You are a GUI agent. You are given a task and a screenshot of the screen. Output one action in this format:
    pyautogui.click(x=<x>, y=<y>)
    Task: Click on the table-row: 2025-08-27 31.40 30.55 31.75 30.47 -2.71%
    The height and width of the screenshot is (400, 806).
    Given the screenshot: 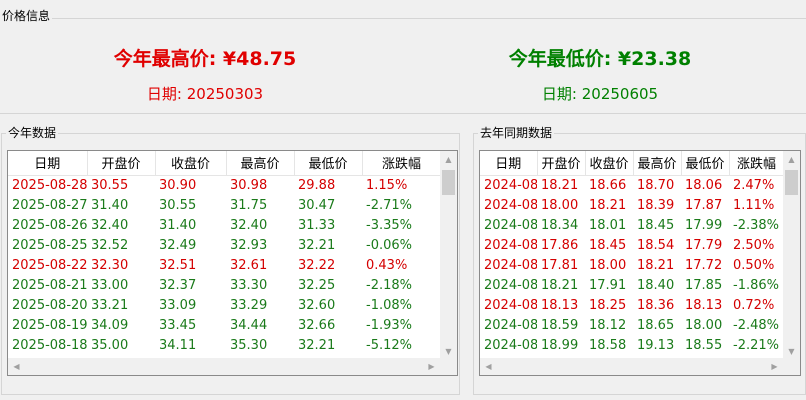 What is the action you would take?
    pyautogui.click(x=224, y=205)
    